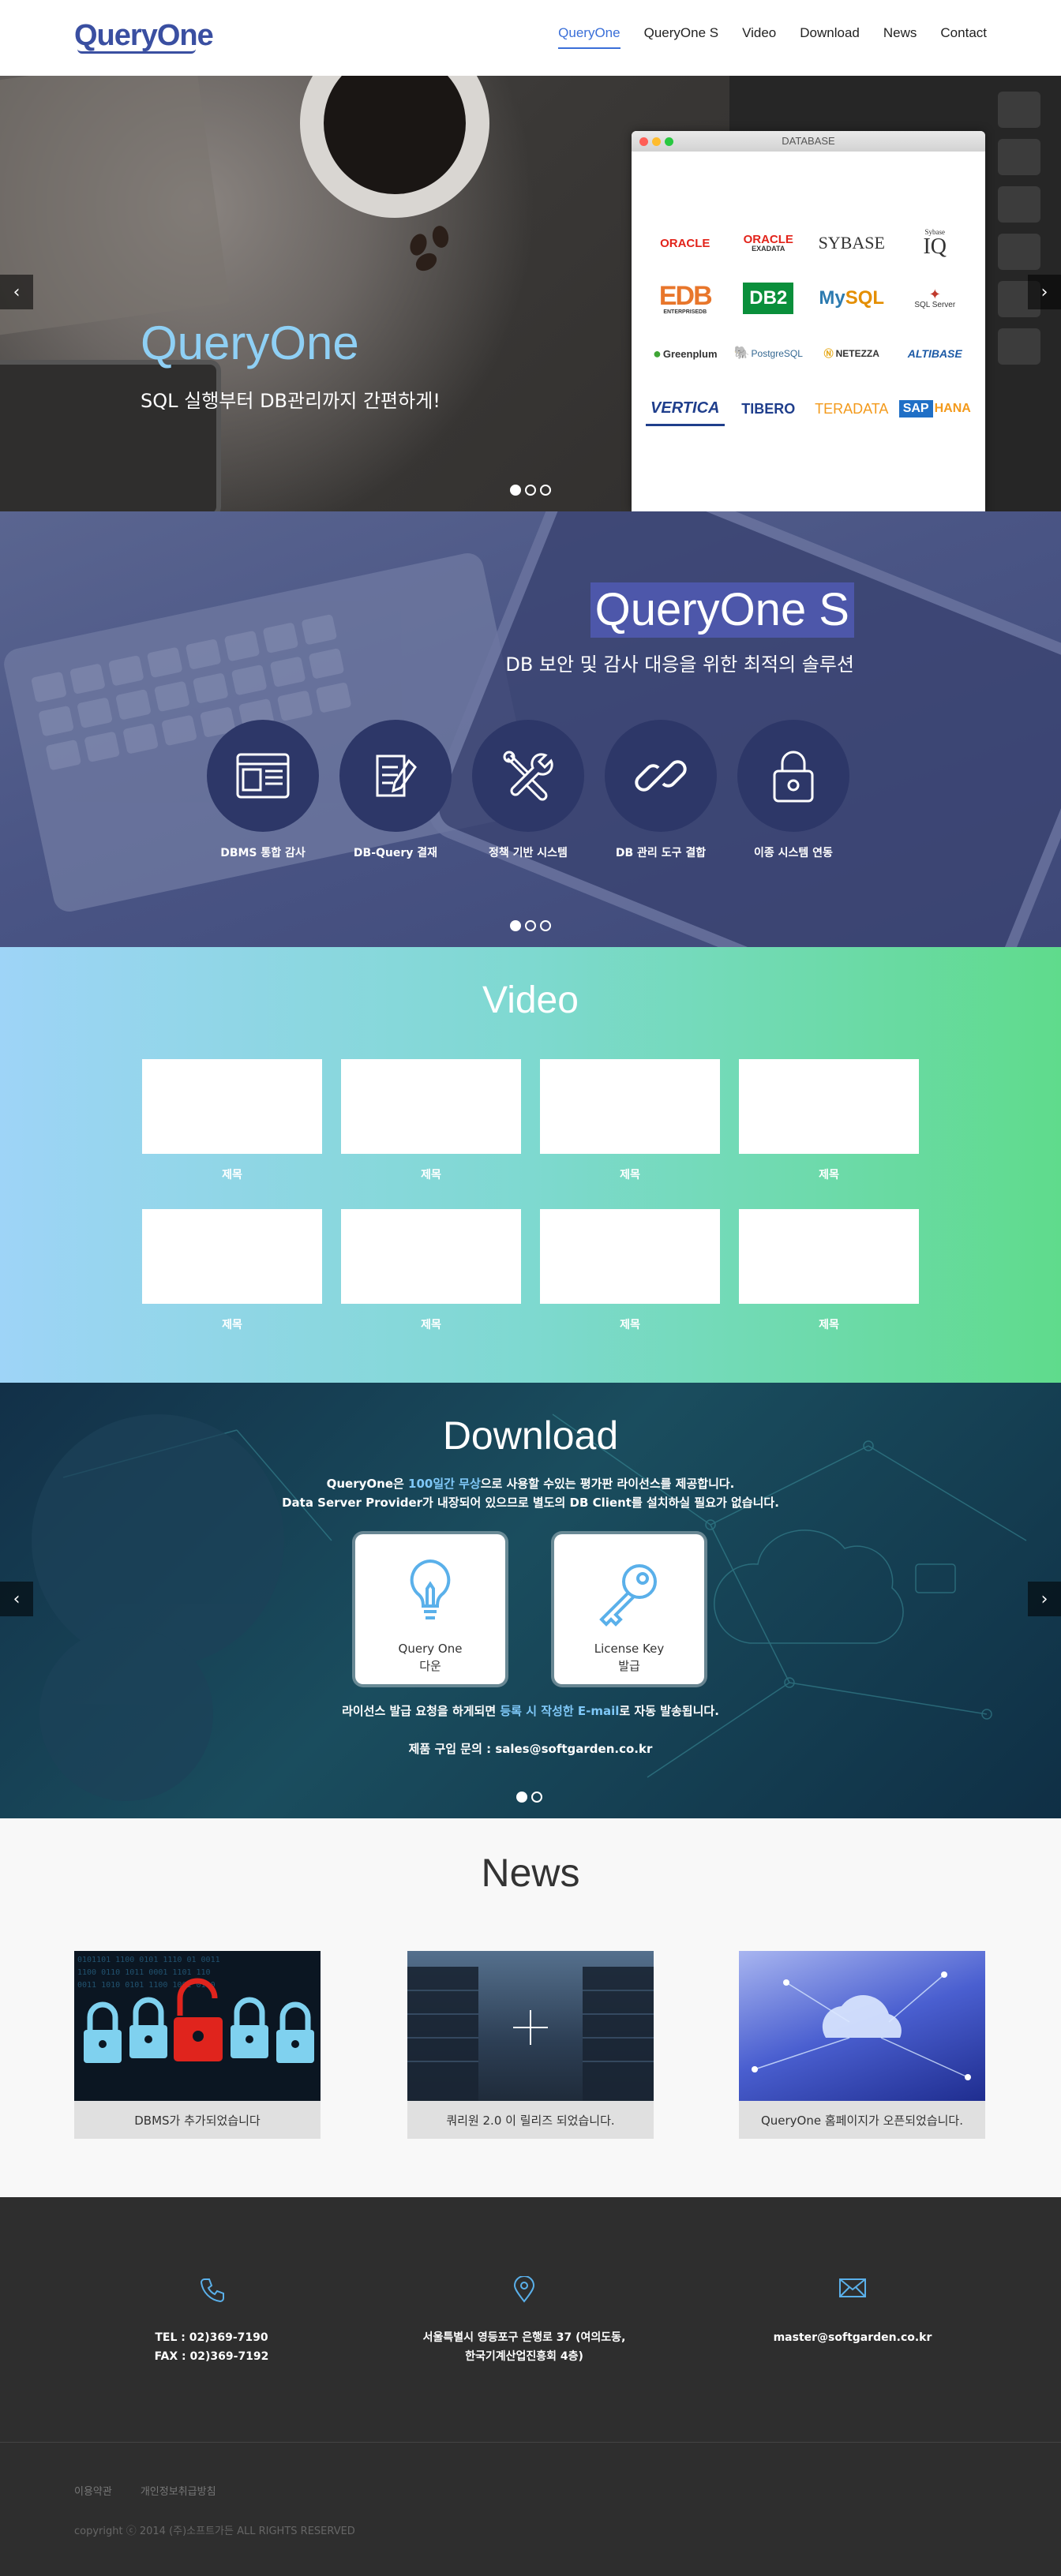 The height and width of the screenshot is (2576, 1061). I want to click on chevron-left-icon: ‹, so click(17, 292).